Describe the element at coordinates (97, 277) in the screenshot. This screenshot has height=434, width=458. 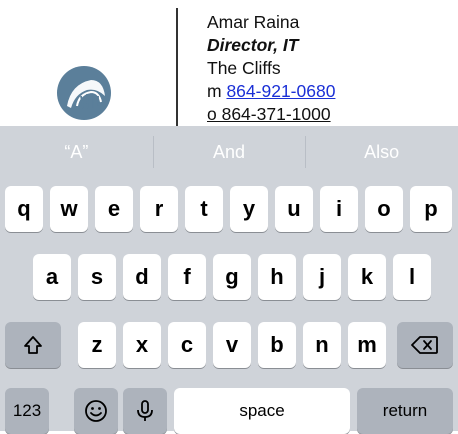
I see `key-s: s` at that location.